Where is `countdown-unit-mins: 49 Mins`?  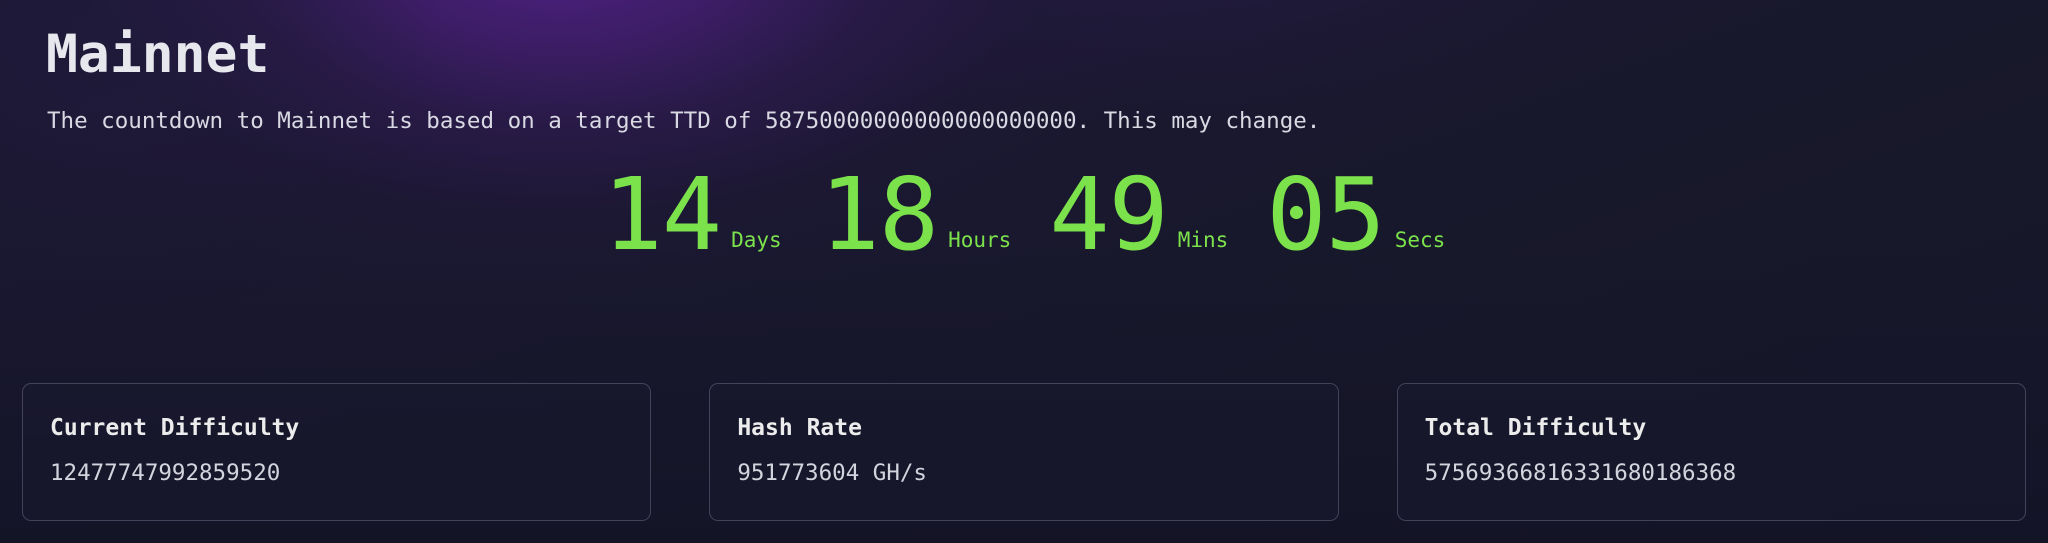 countdown-unit-mins: 49 Mins is located at coordinates (1139, 214).